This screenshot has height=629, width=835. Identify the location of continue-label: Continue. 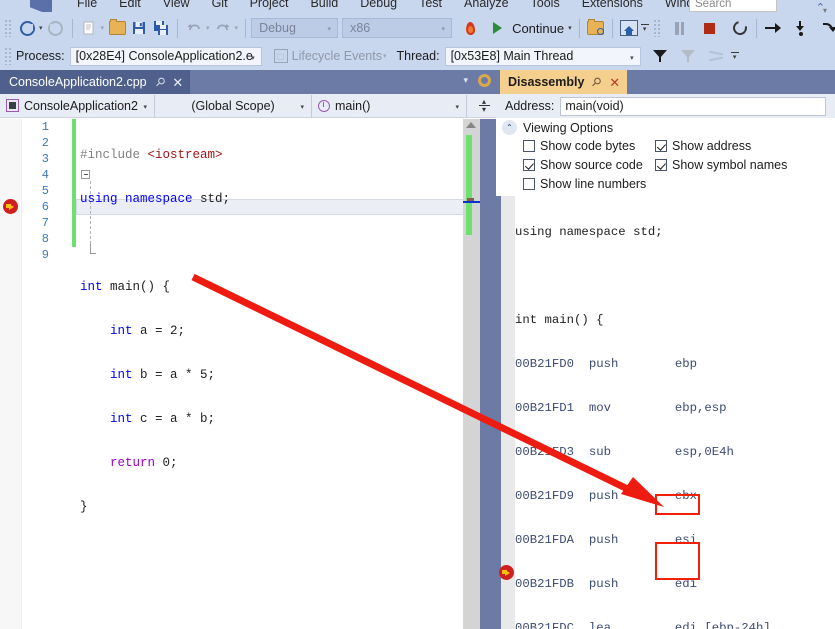
(538, 28).